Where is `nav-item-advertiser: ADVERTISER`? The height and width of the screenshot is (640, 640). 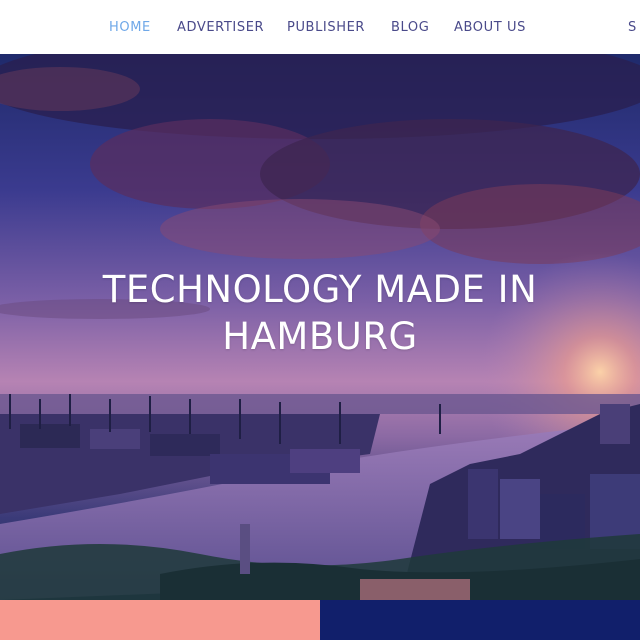 nav-item-advertiser: ADVERTISER is located at coordinates (220, 27).